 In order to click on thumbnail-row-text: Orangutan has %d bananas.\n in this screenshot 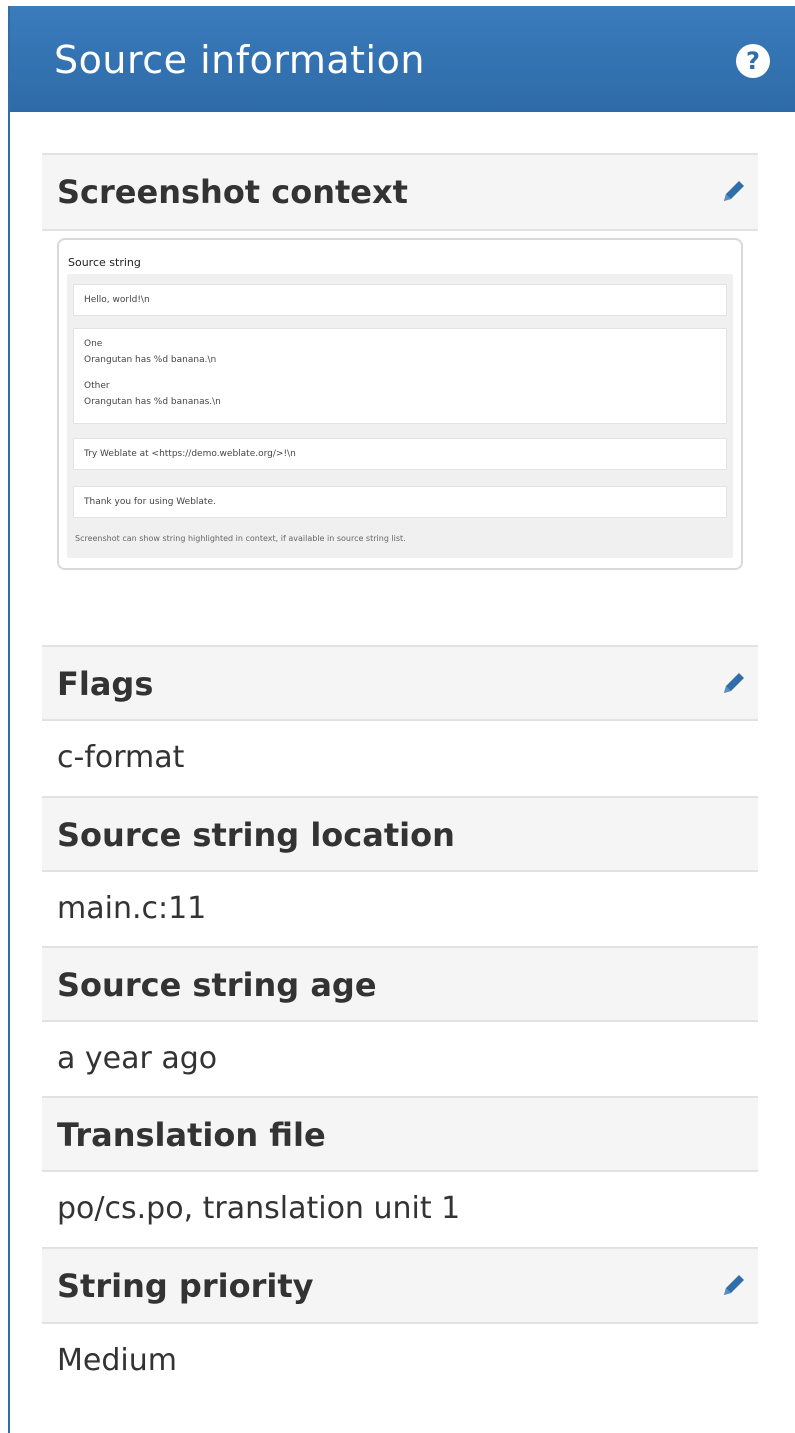, I will do `click(152, 402)`.